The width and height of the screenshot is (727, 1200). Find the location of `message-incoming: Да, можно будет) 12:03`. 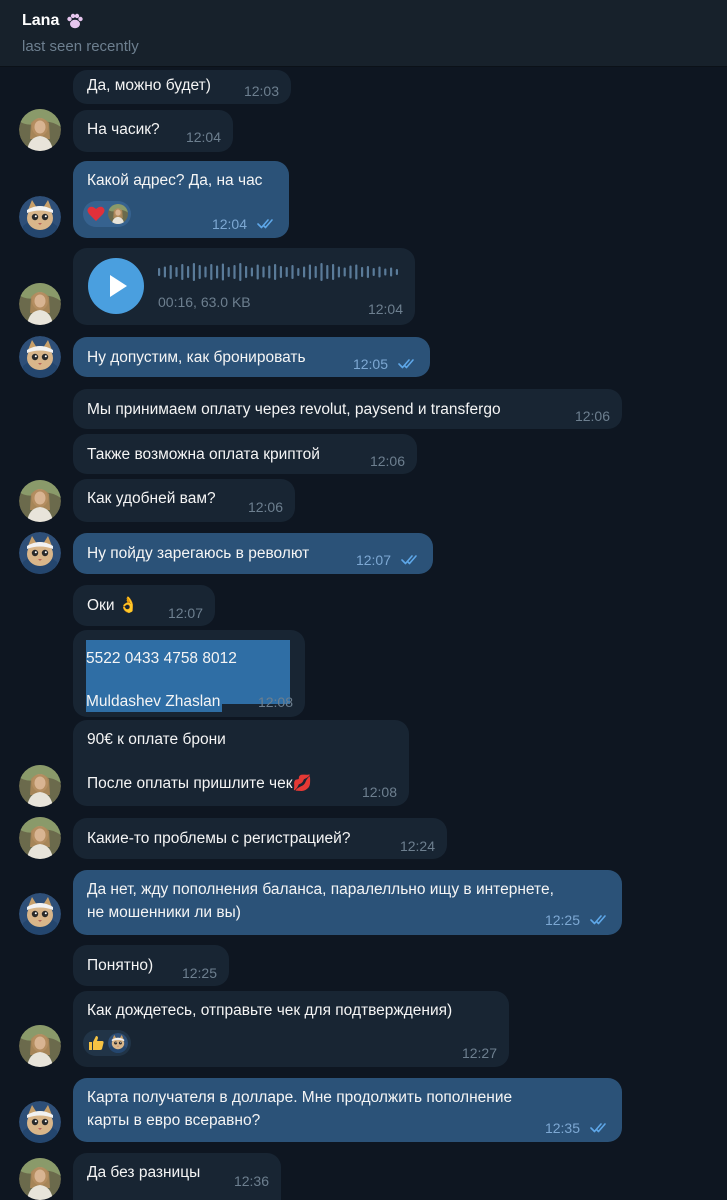

message-incoming: Да, можно будет) 12:03 is located at coordinates (182, 87).